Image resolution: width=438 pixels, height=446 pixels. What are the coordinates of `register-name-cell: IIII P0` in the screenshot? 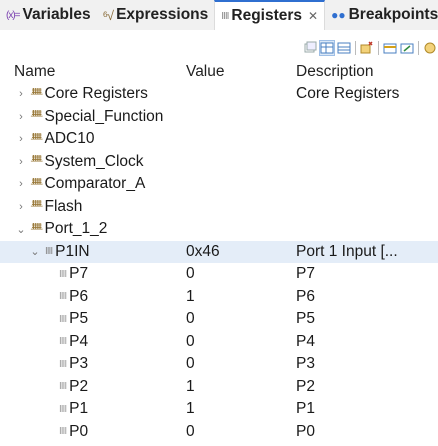 It's located at (72, 432).